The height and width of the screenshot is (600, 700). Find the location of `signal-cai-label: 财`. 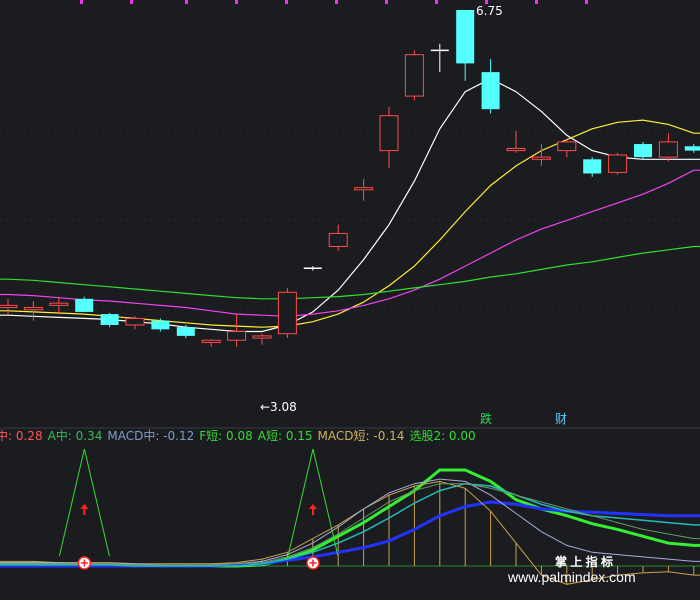

signal-cai-label: 财 is located at coordinates (561, 419).